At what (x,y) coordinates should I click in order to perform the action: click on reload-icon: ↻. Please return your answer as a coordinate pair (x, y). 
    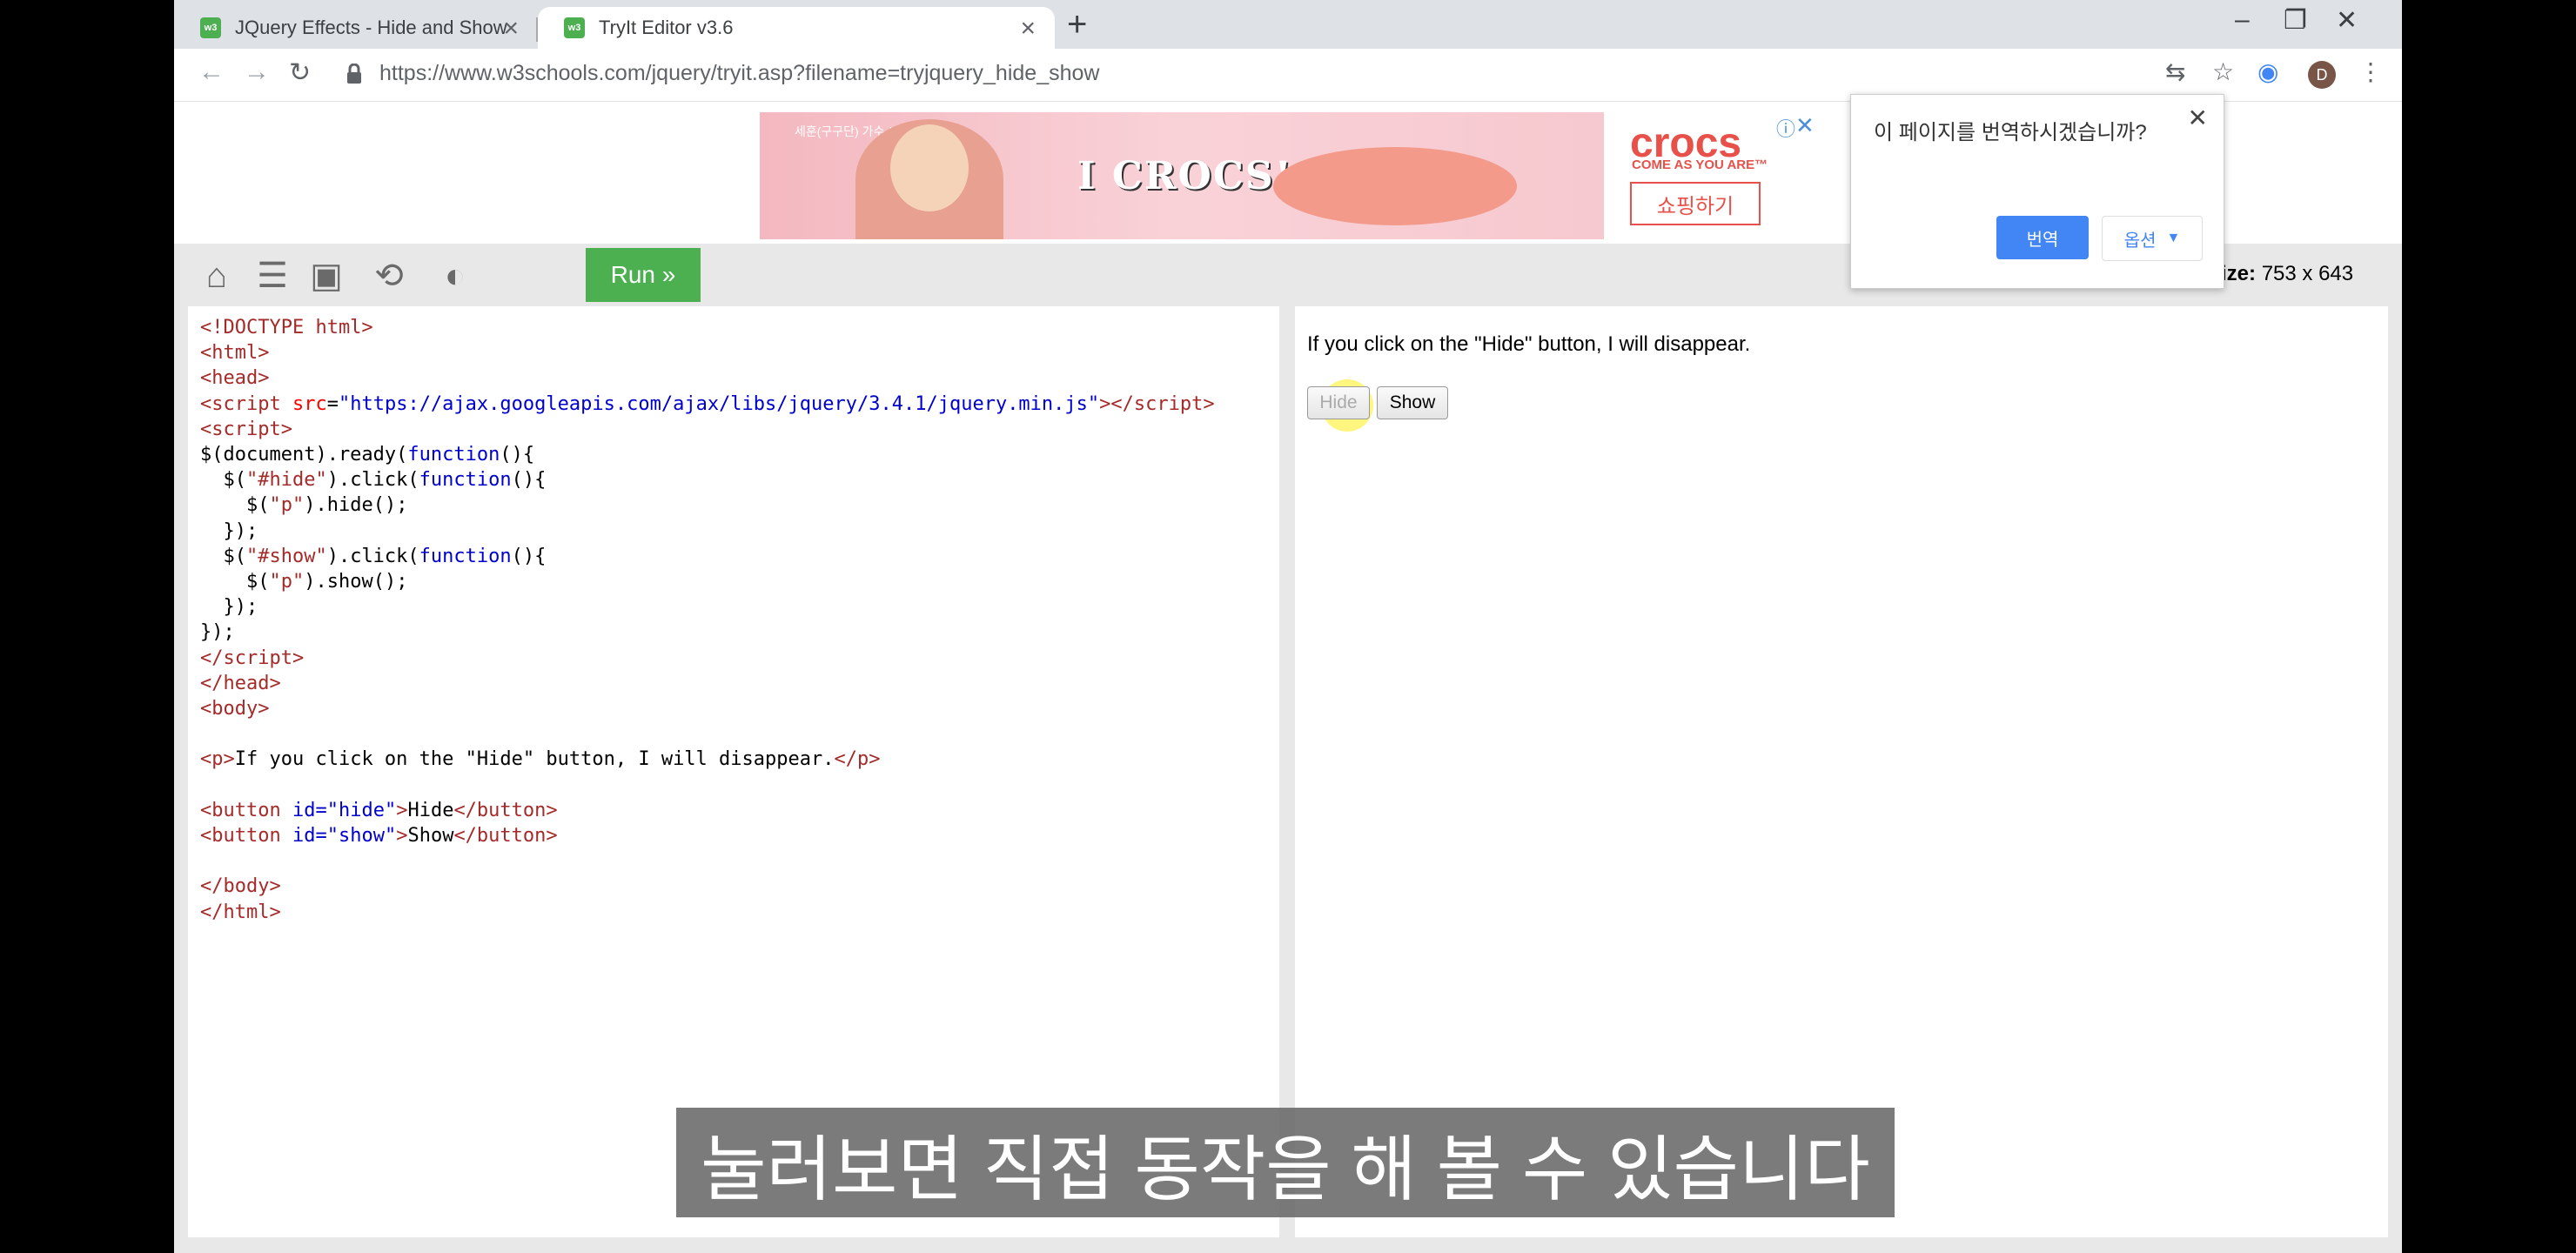
    Looking at the image, I should click on (300, 72).